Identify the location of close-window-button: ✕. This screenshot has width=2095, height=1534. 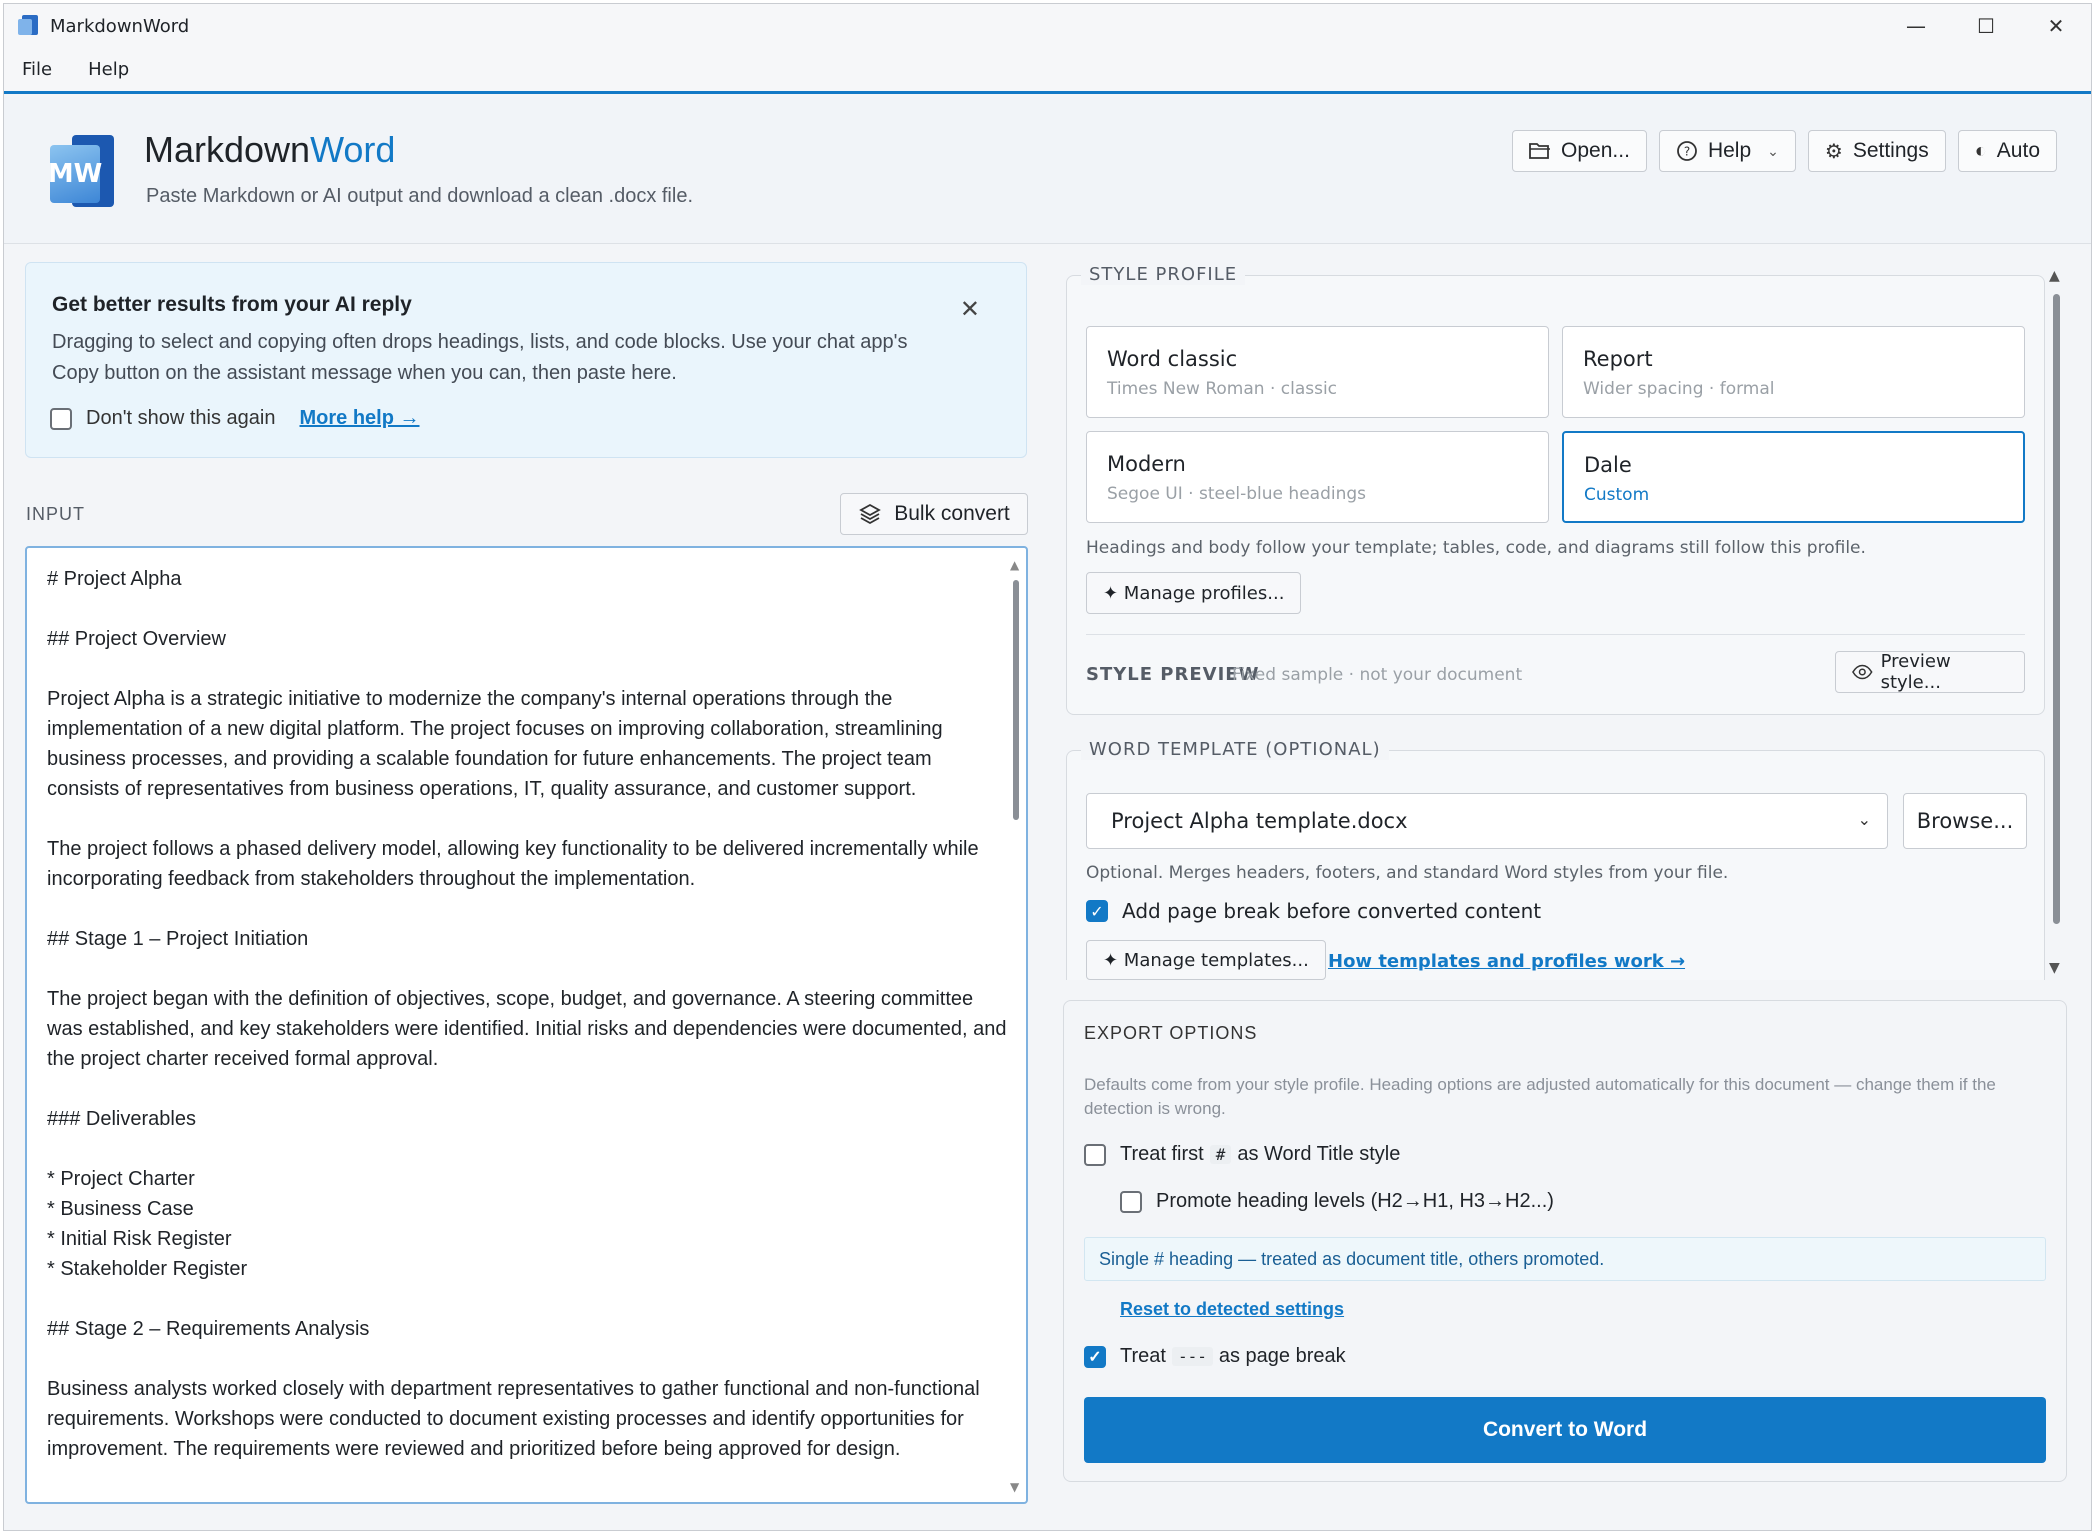
(2056, 26).